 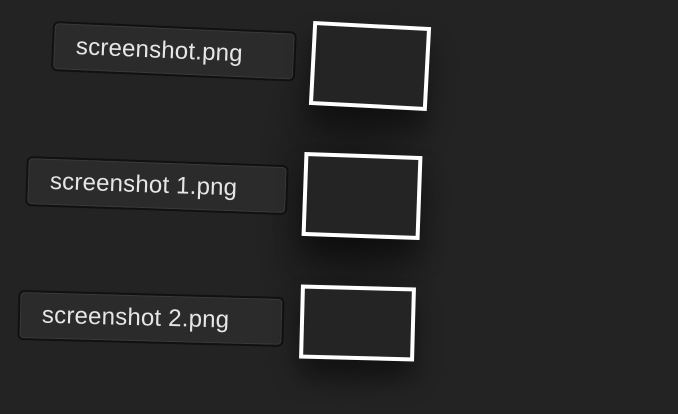 What do you see at coordinates (151, 318) in the screenshot?
I see `file-name-label: screenshot 2.png` at bounding box center [151, 318].